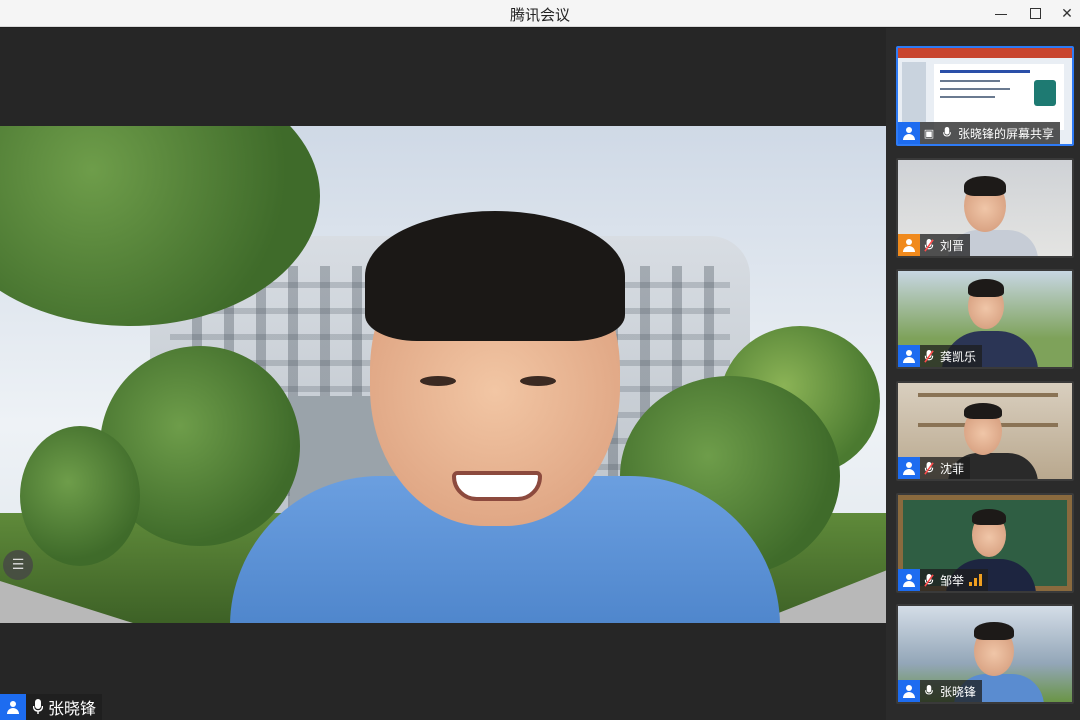  Describe the element at coordinates (1006, 133) in the screenshot. I see `participant-name: 张晓锋的屏幕共享` at that location.